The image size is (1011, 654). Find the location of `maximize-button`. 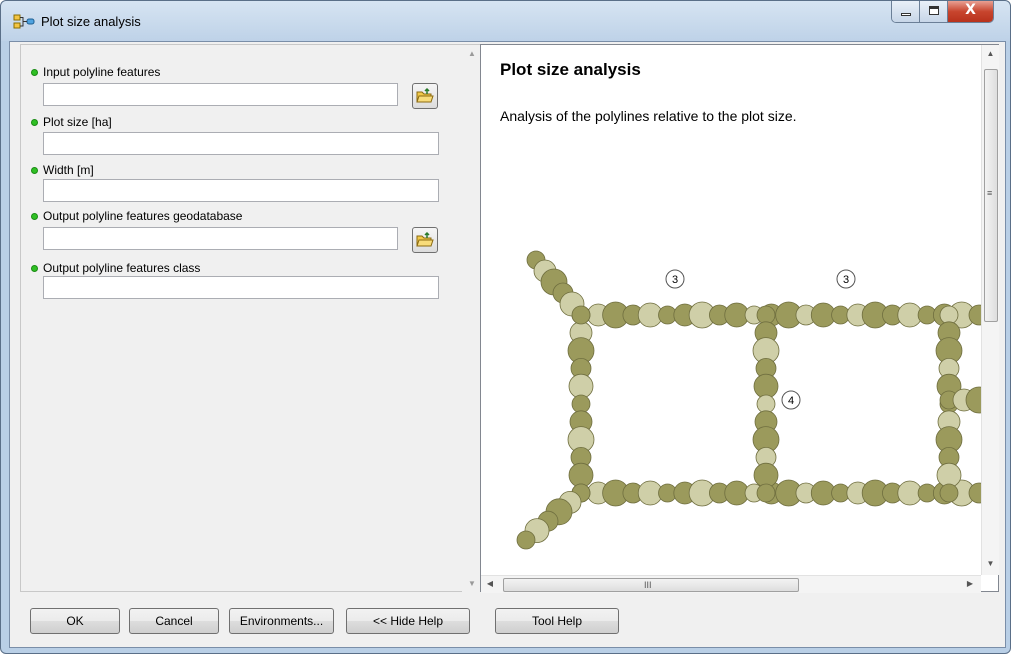

maximize-button is located at coordinates (934, 11).